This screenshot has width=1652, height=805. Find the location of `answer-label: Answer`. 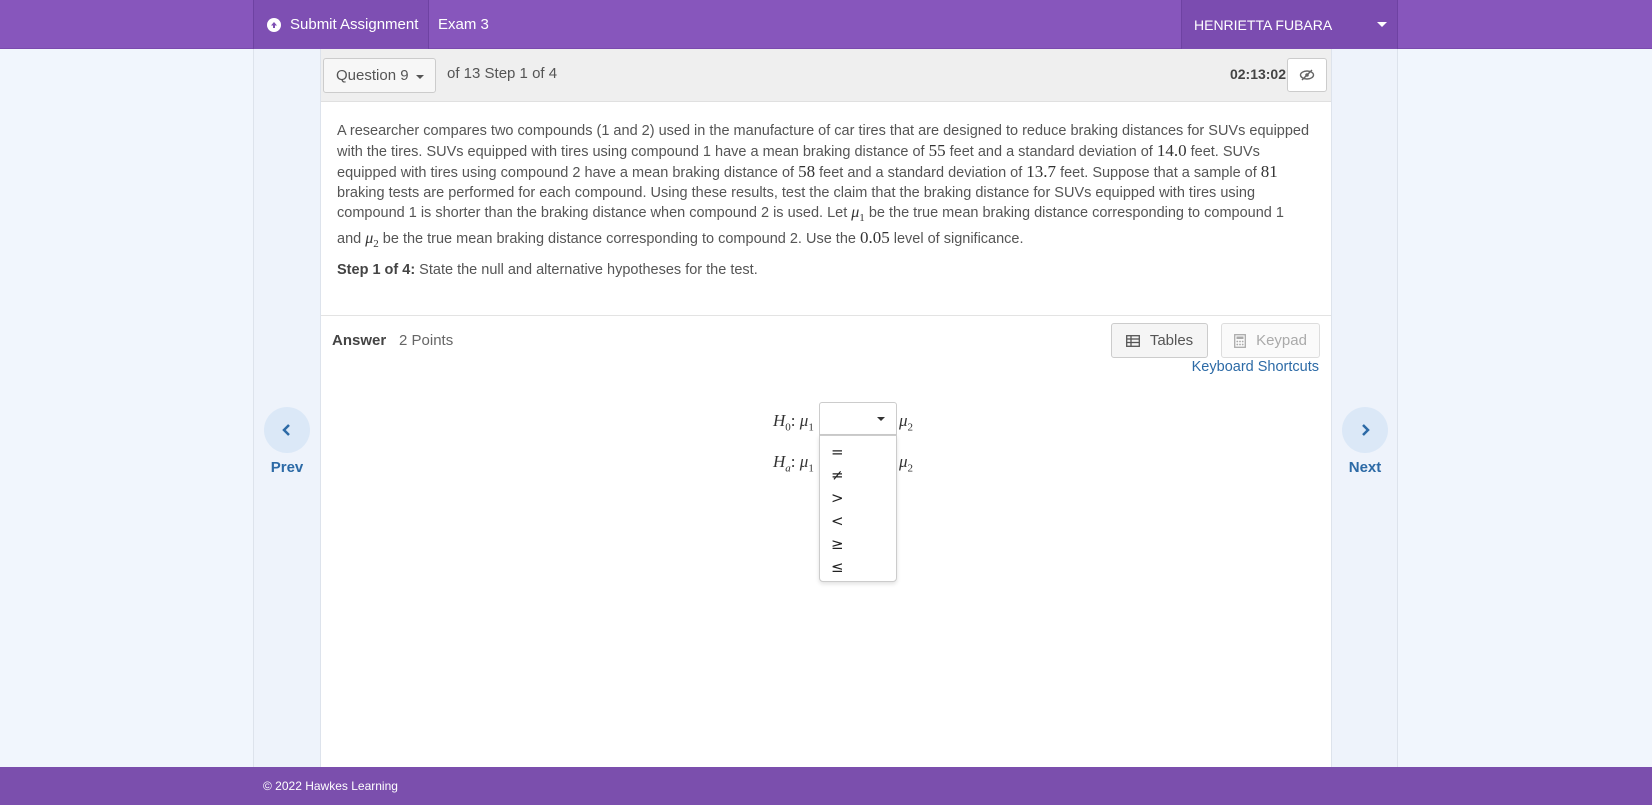

answer-label: Answer is located at coordinates (359, 340).